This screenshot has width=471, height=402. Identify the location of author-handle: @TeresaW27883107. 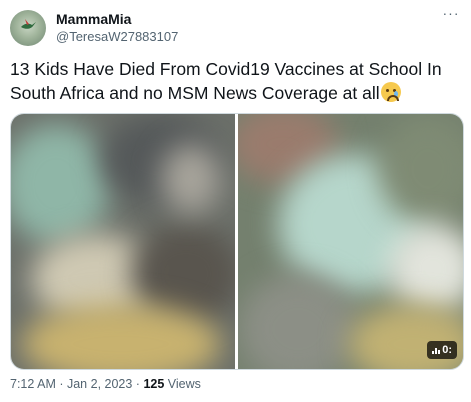
(117, 37).